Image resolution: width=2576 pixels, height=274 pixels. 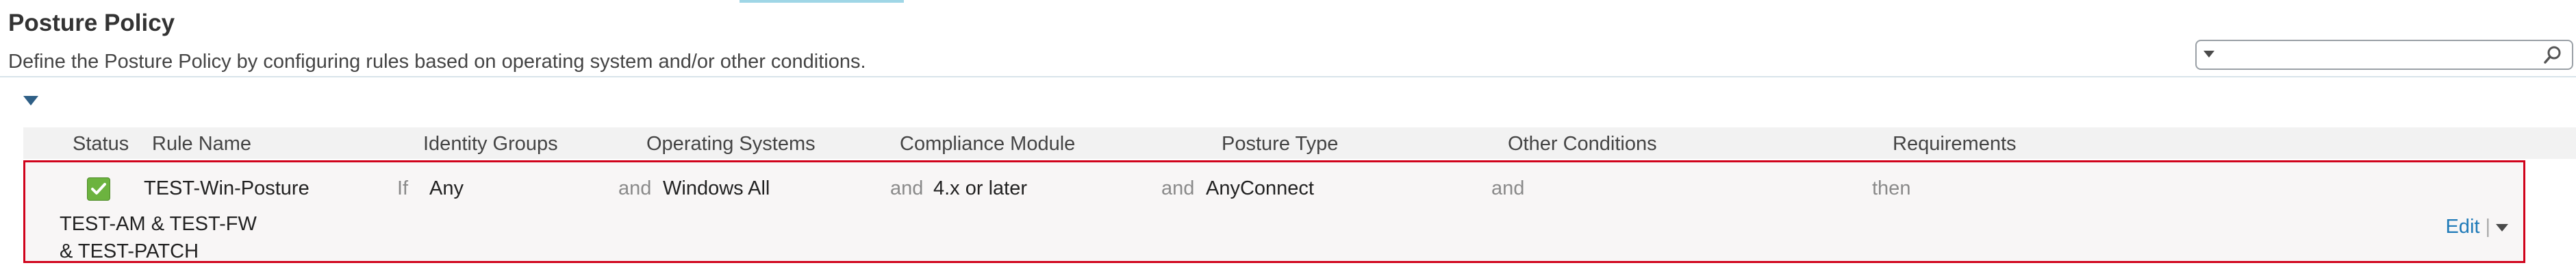 I want to click on dropdown-icon, so click(x=2209, y=55).